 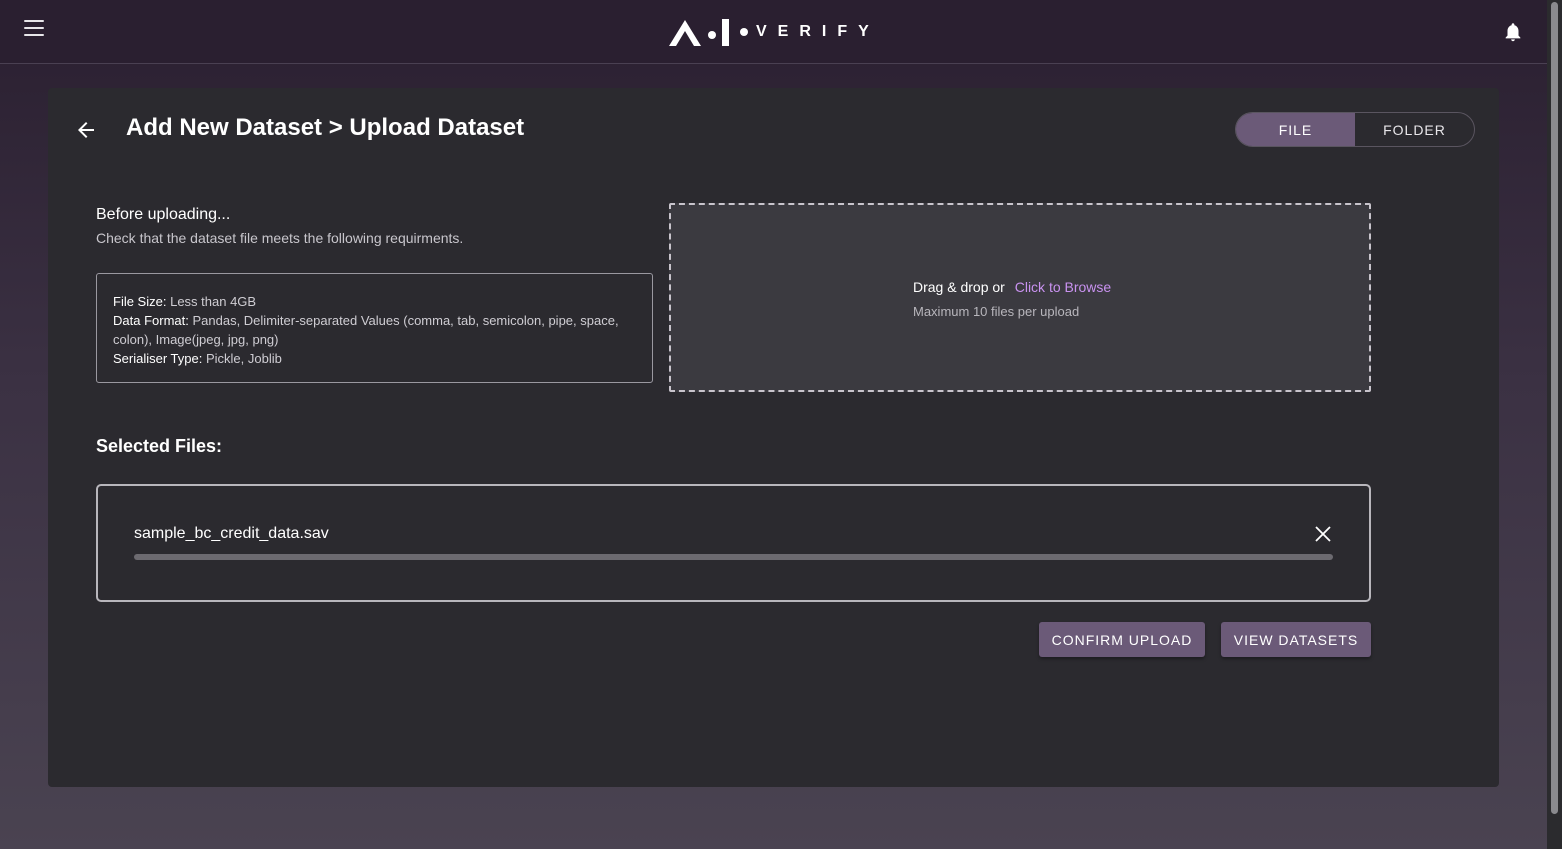 What do you see at coordinates (1554, 408) in the screenshot?
I see `scrollbar-thumb` at bounding box center [1554, 408].